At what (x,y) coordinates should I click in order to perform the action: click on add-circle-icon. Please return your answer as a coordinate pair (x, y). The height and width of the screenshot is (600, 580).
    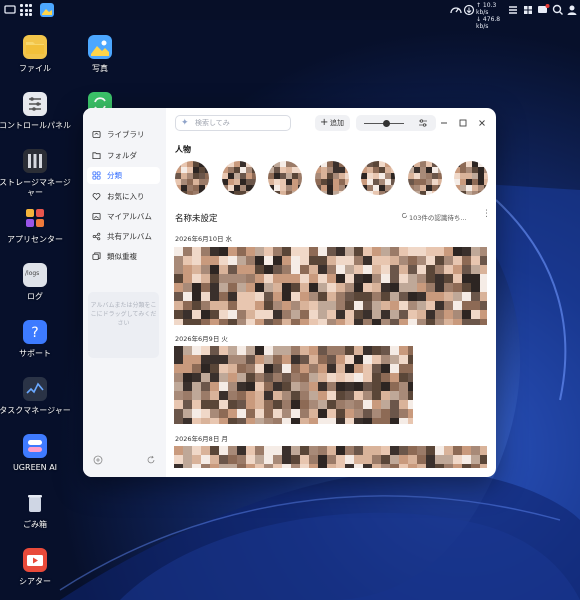
    Looking at the image, I should click on (98, 460).